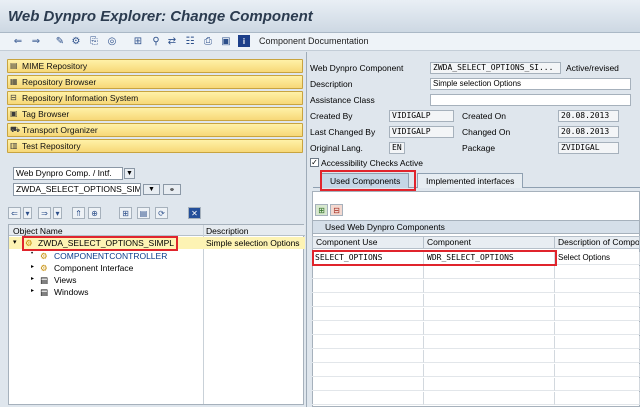 This screenshot has height=407, width=640. I want to click on forward-menu-icon: ▾, so click(57, 213).